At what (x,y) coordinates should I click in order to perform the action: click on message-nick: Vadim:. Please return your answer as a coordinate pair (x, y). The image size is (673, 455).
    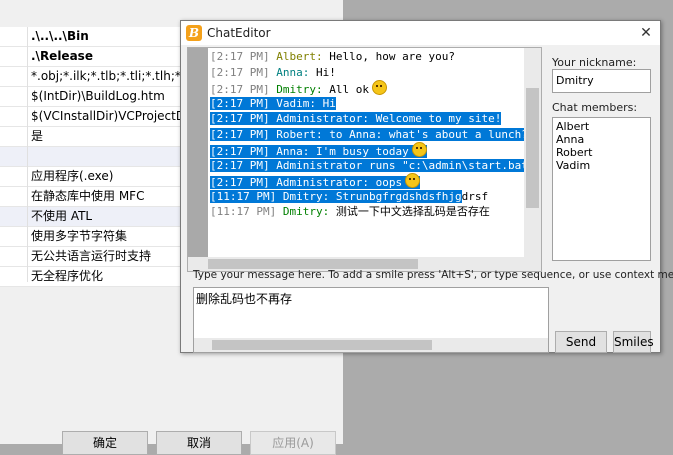
    Looking at the image, I should click on (296, 103).